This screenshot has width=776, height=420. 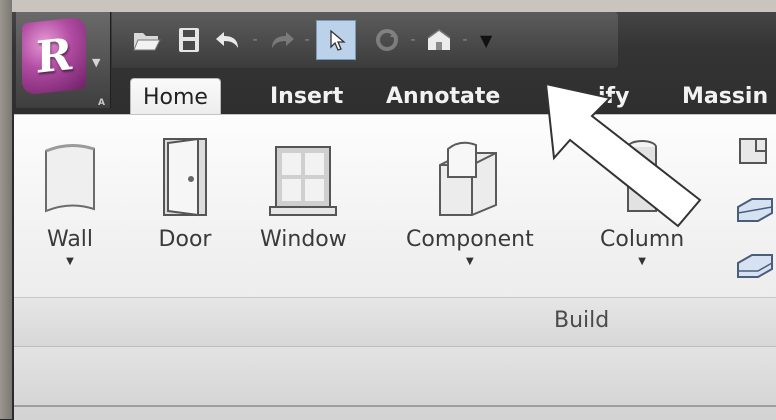 I want to click on modify-select-button, so click(x=336, y=40).